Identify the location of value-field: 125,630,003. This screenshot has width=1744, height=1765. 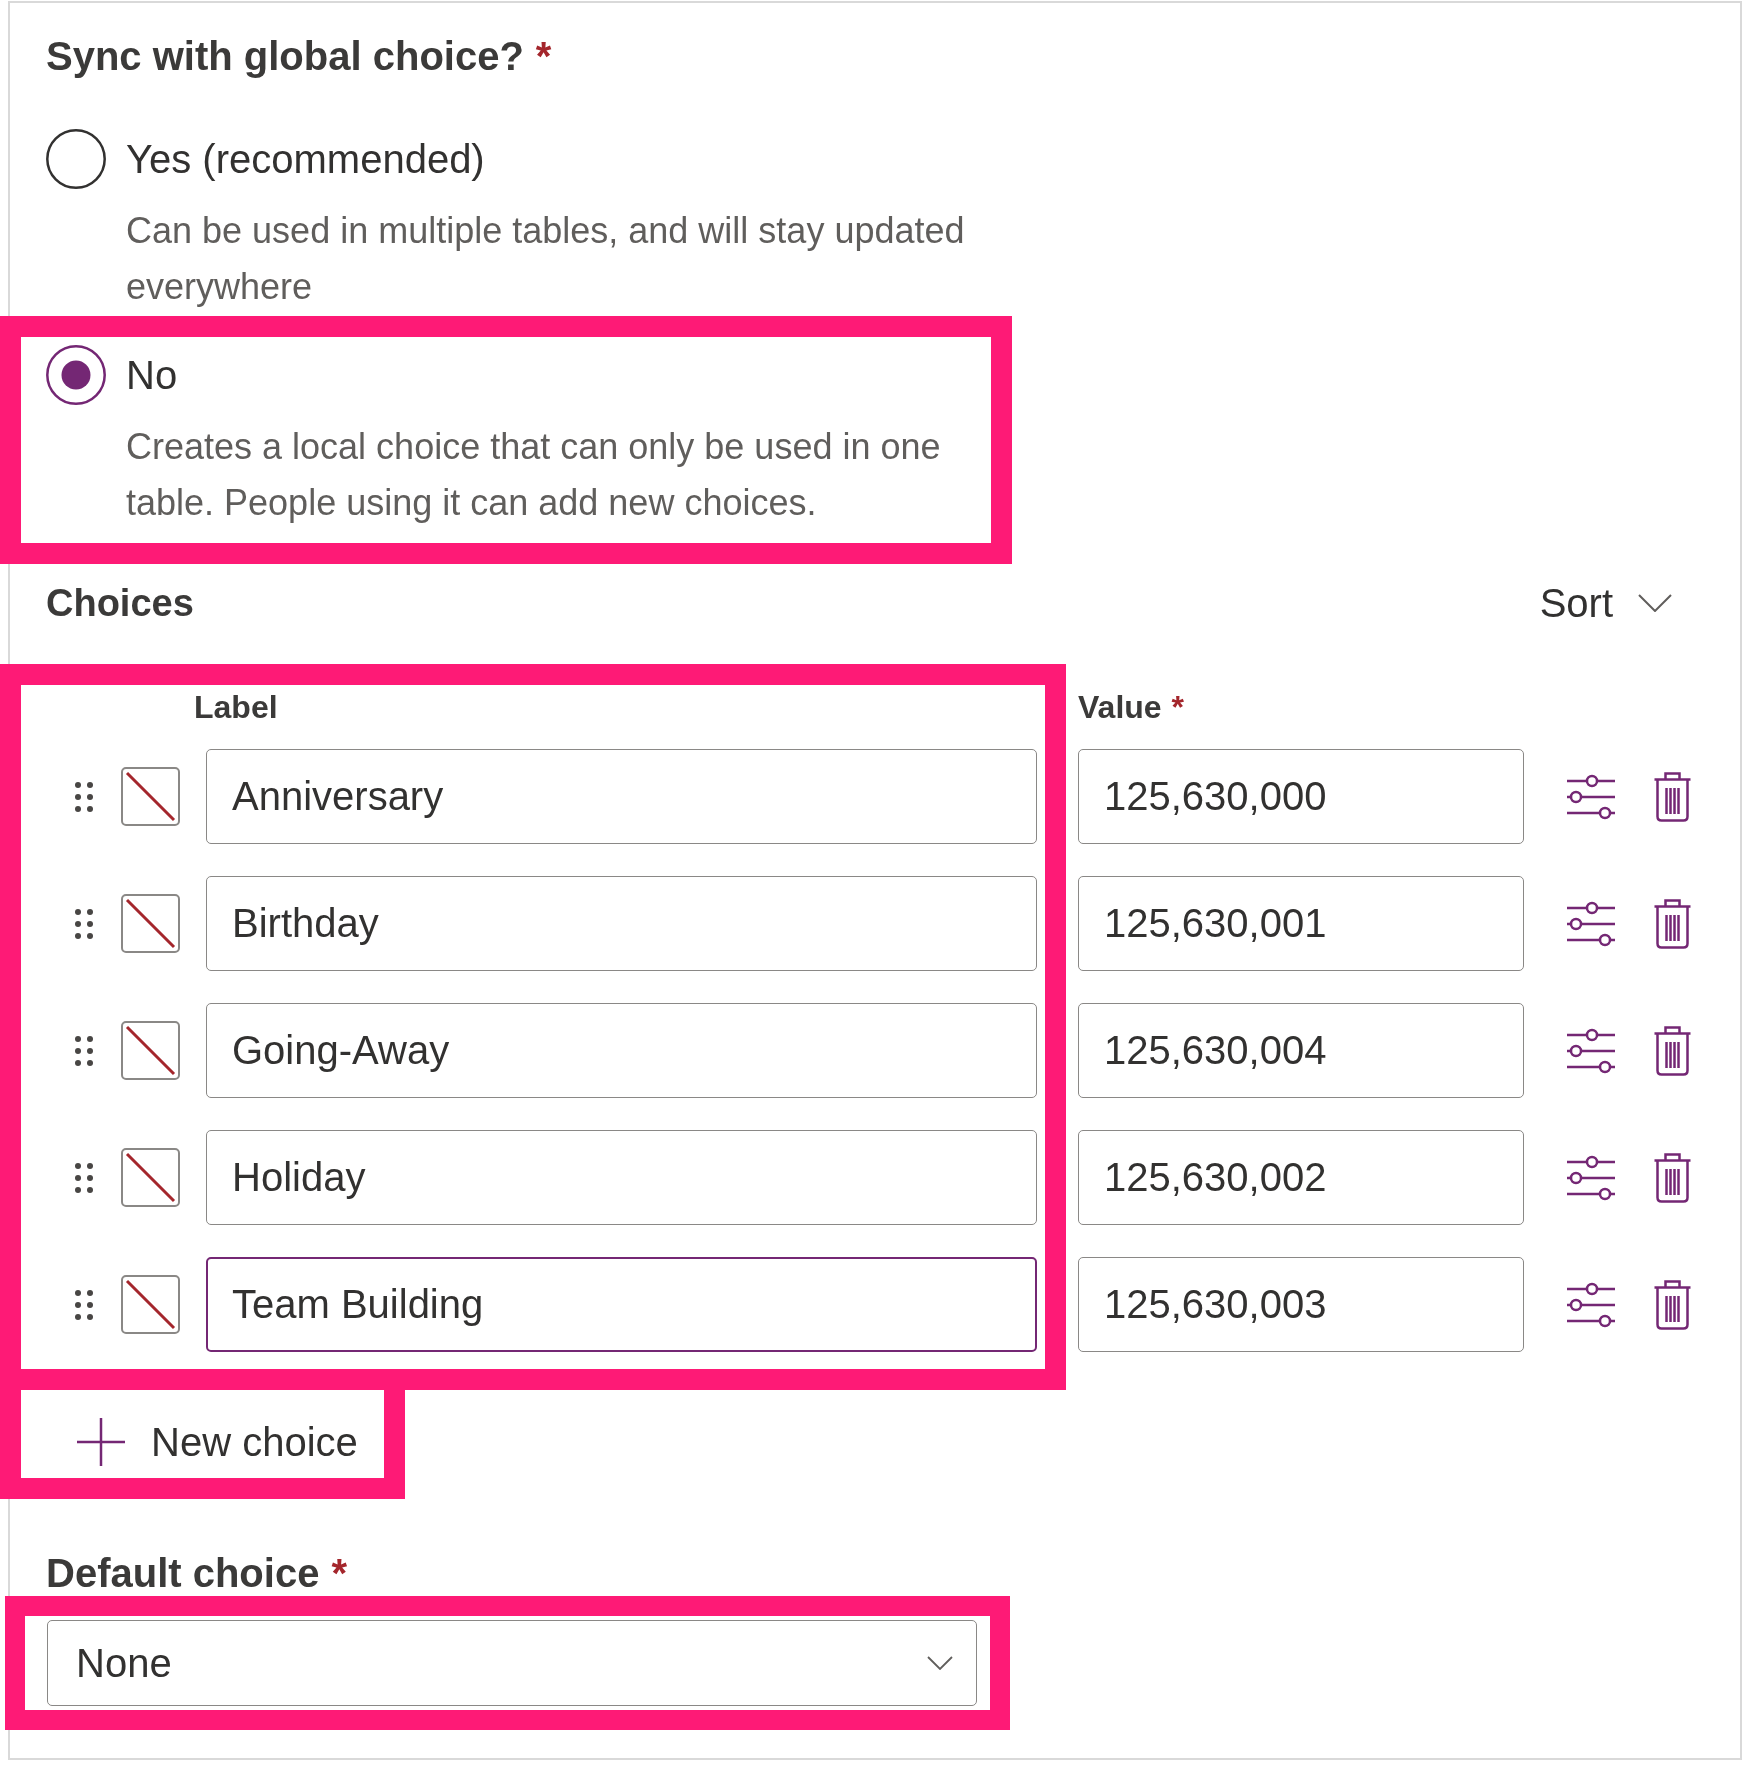
(1301, 1304).